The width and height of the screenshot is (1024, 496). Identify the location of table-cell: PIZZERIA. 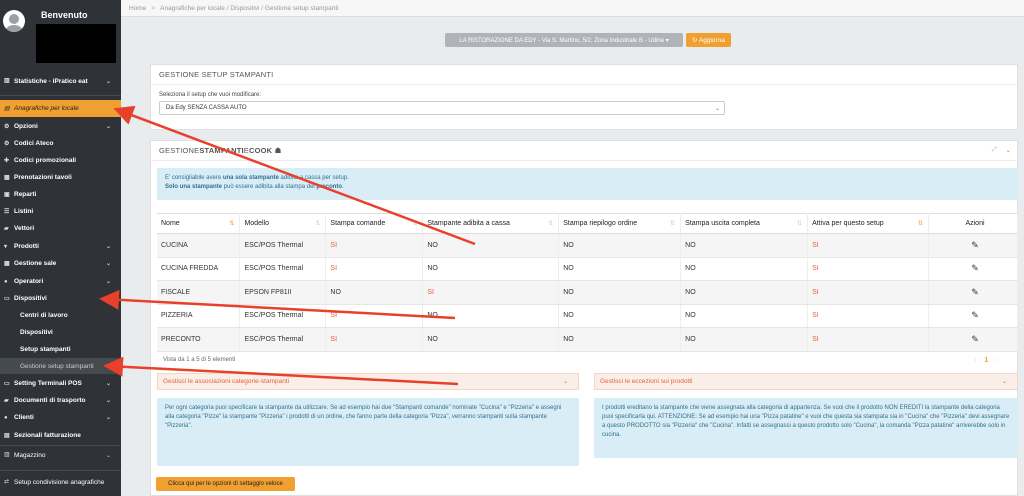
(199, 316).